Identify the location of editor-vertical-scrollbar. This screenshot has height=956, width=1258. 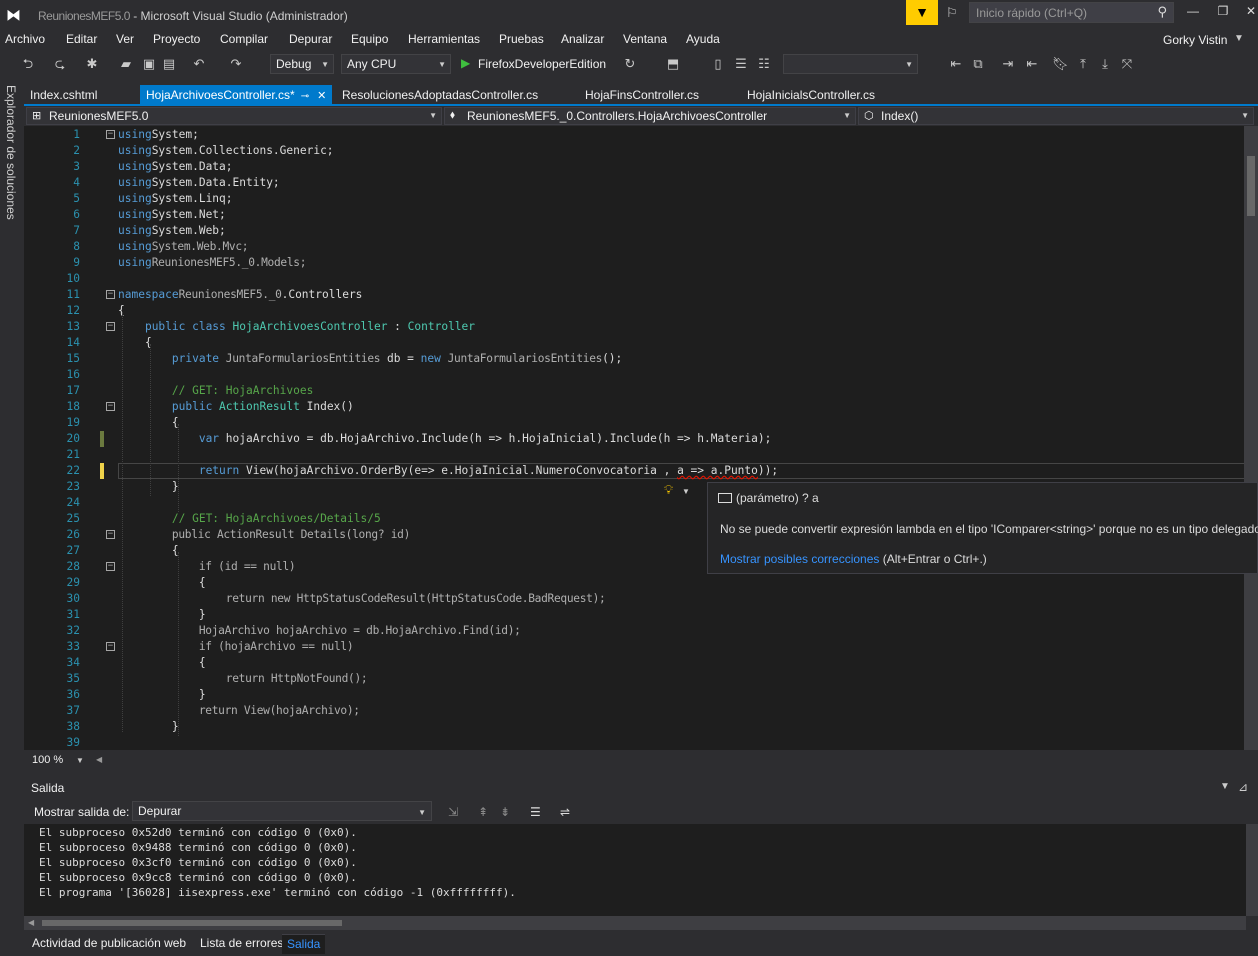
(1251, 438).